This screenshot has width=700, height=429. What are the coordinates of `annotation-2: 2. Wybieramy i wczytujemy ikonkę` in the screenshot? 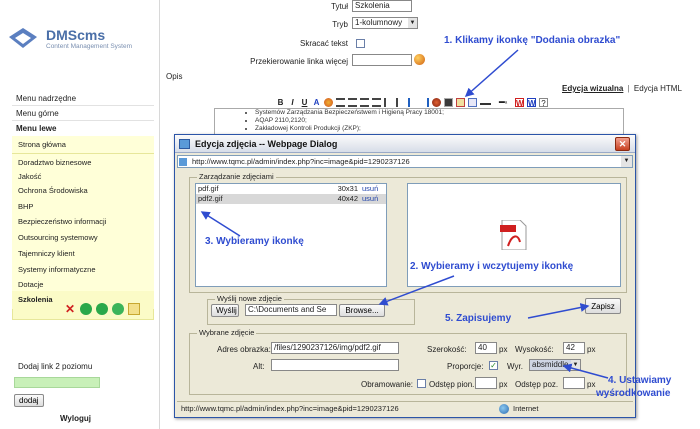 It's located at (492, 266).